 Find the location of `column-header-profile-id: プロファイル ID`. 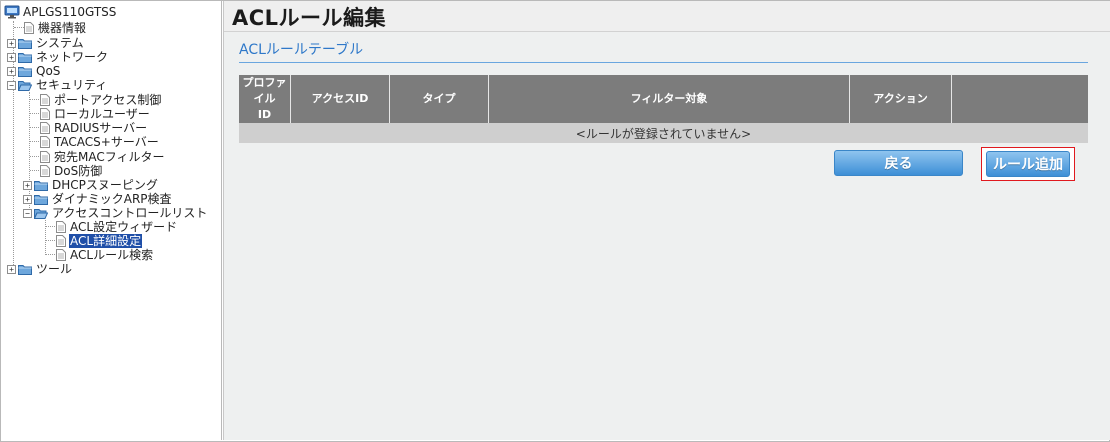

column-header-profile-id: プロファイル ID is located at coordinates (265, 99).